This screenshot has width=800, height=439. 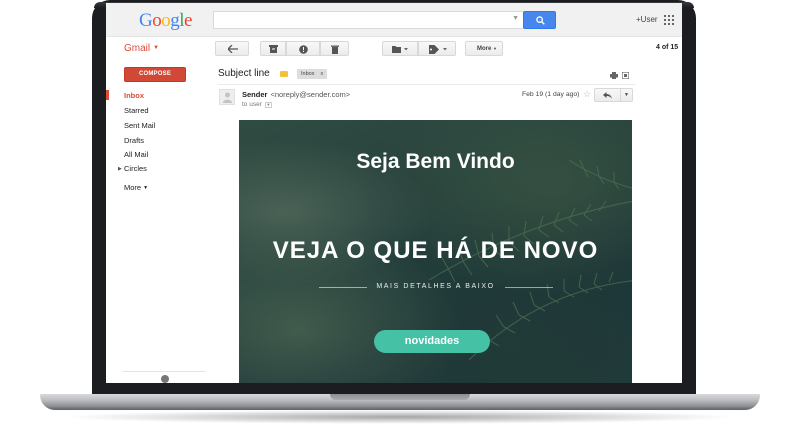 I want to click on sidebar-item-inbox: Inbox, so click(x=134, y=95).